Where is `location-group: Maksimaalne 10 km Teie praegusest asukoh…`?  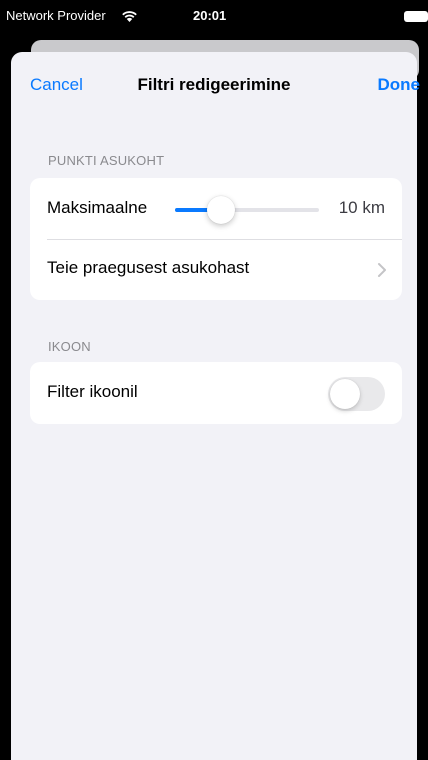 location-group: Maksimaalne 10 km Teie praegusest asukoh… is located at coordinates (216, 239).